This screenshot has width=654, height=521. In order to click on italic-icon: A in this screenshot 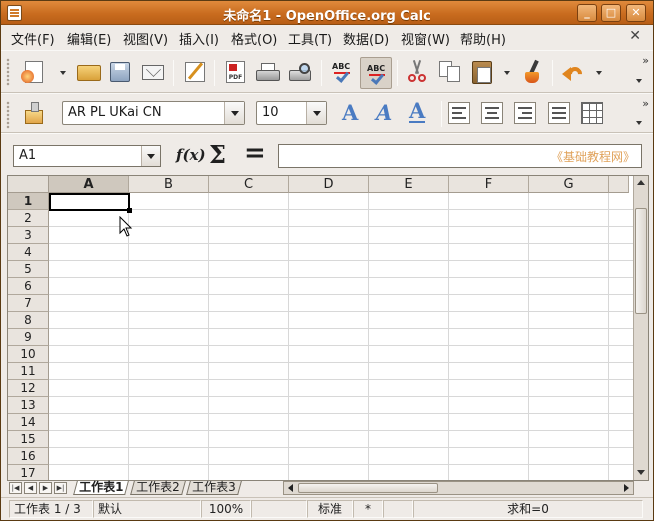, I will do `click(384, 112)`.